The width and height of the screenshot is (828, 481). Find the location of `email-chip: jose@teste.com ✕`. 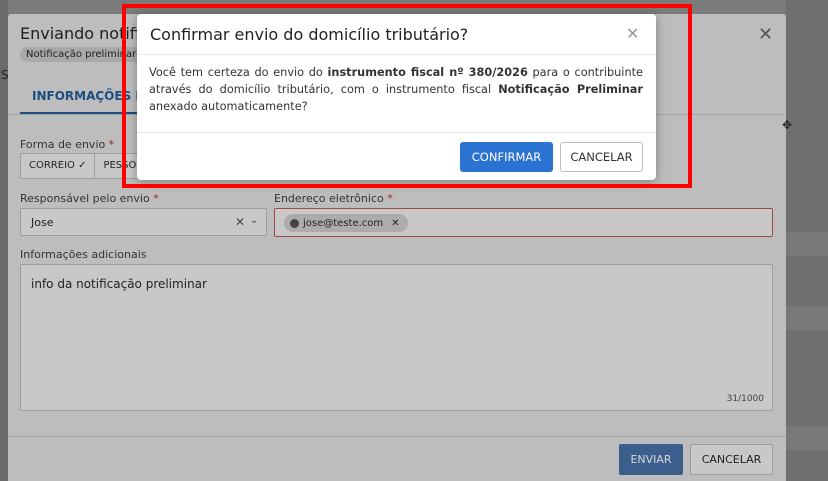

email-chip: jose@teste.com ✕ is located at coordinates (346, 223).